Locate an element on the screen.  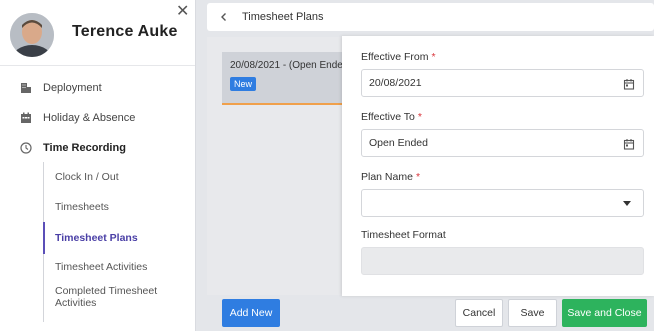
avatar is located at coordinates (32, 35).